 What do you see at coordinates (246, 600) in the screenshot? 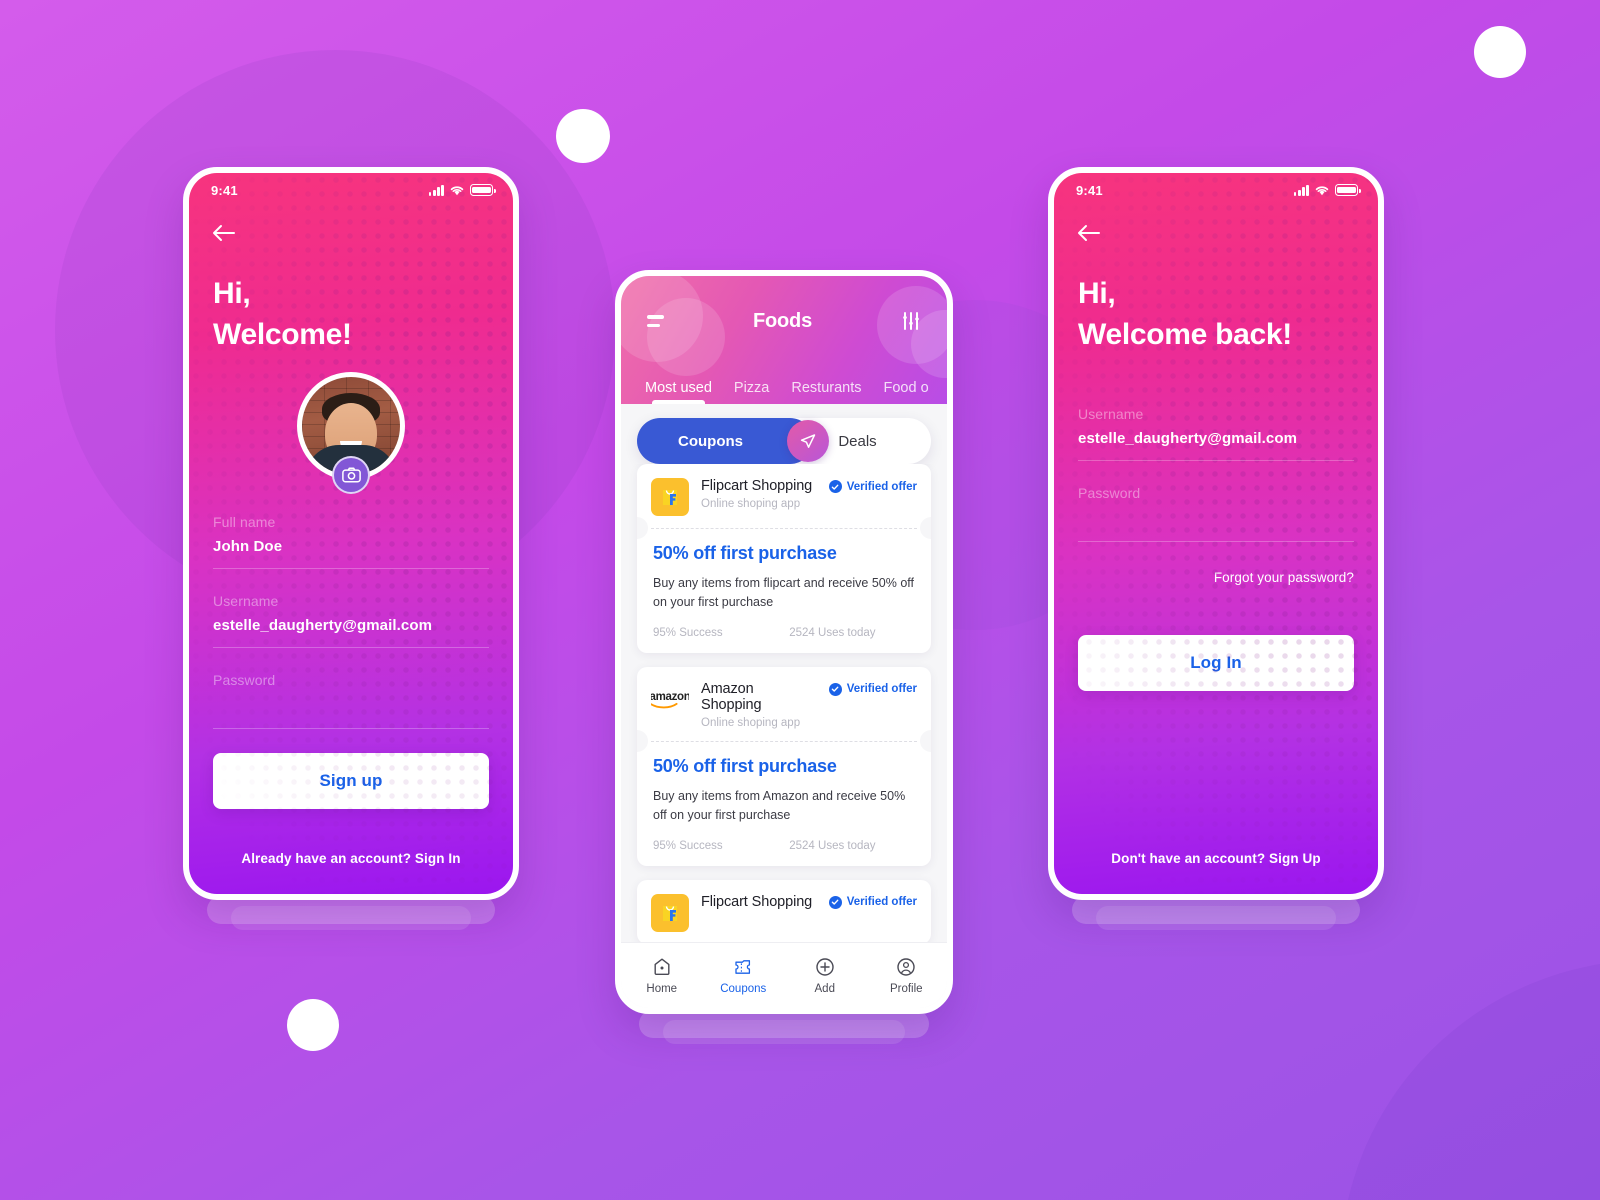
I see `field-label: Username` at bounding box center [246, 600].